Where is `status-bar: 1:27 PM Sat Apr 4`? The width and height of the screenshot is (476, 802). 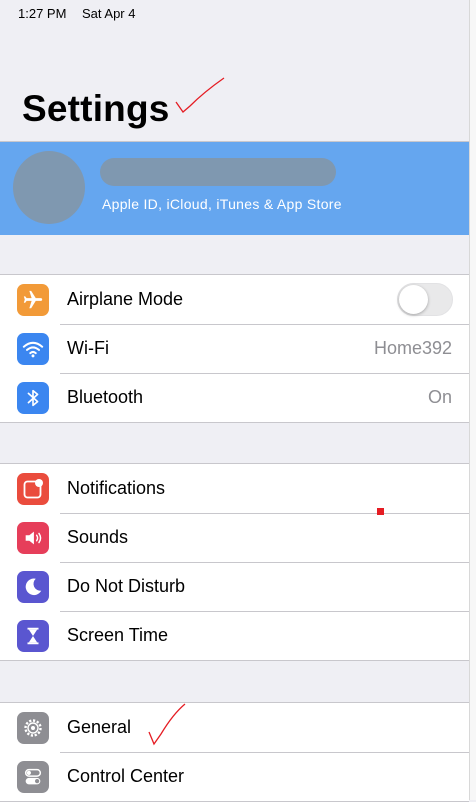
status-bar: 1:27 PM Sat Apr 4 is located at coordinates (238, 15).